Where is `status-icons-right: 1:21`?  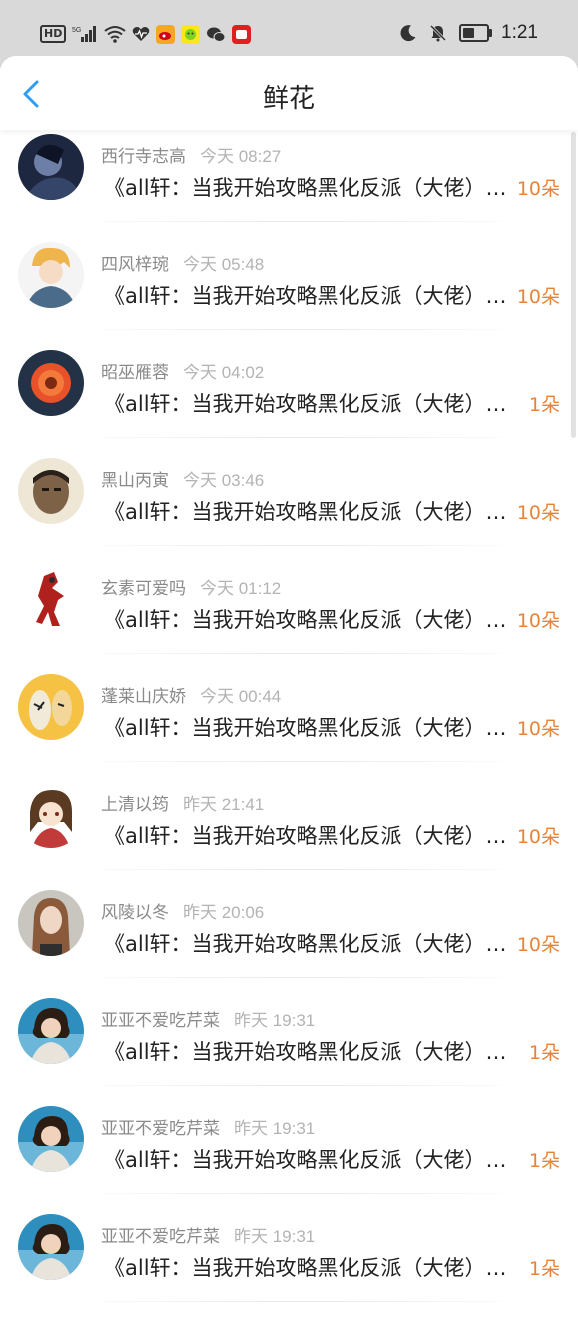 status-icons-right: 1:21 is located at coordinates (468, 33).